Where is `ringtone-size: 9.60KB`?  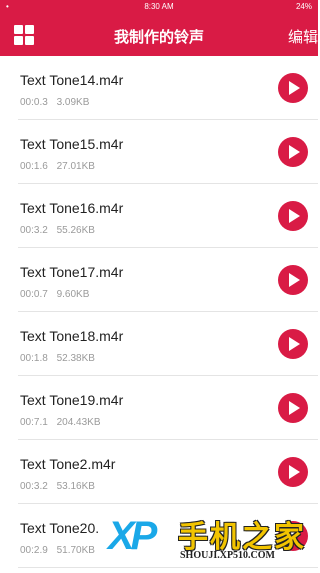 ringtone-size: 9.60KB is located at coordinates (73, 294).